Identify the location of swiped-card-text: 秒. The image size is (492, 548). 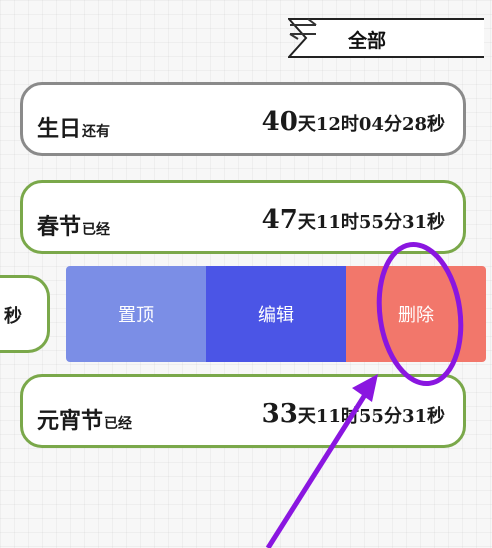
(13, 316).